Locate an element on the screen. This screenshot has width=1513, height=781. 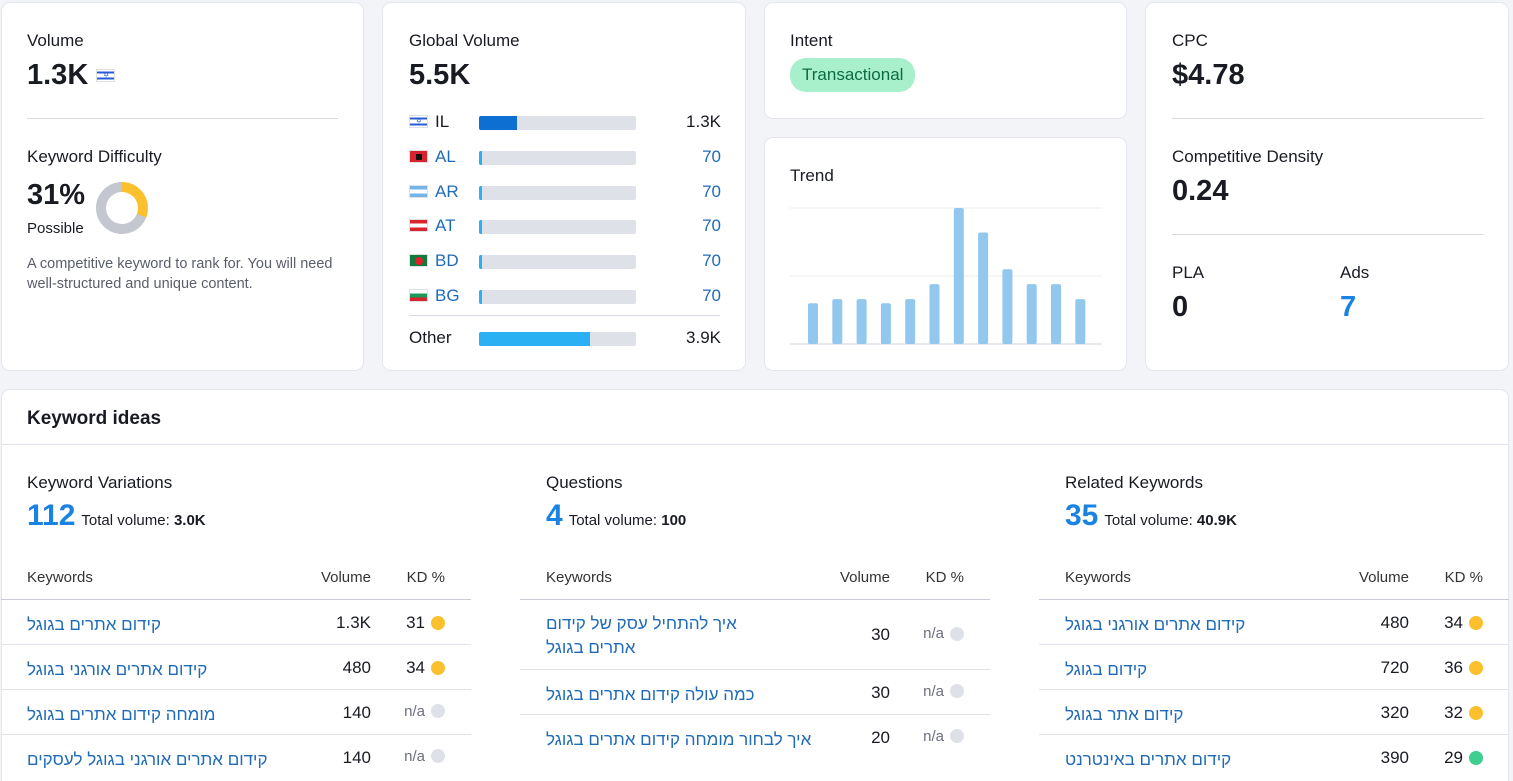
keyword-link: קידום אתרים באינטרנט is located at coordinates (1230, 760).